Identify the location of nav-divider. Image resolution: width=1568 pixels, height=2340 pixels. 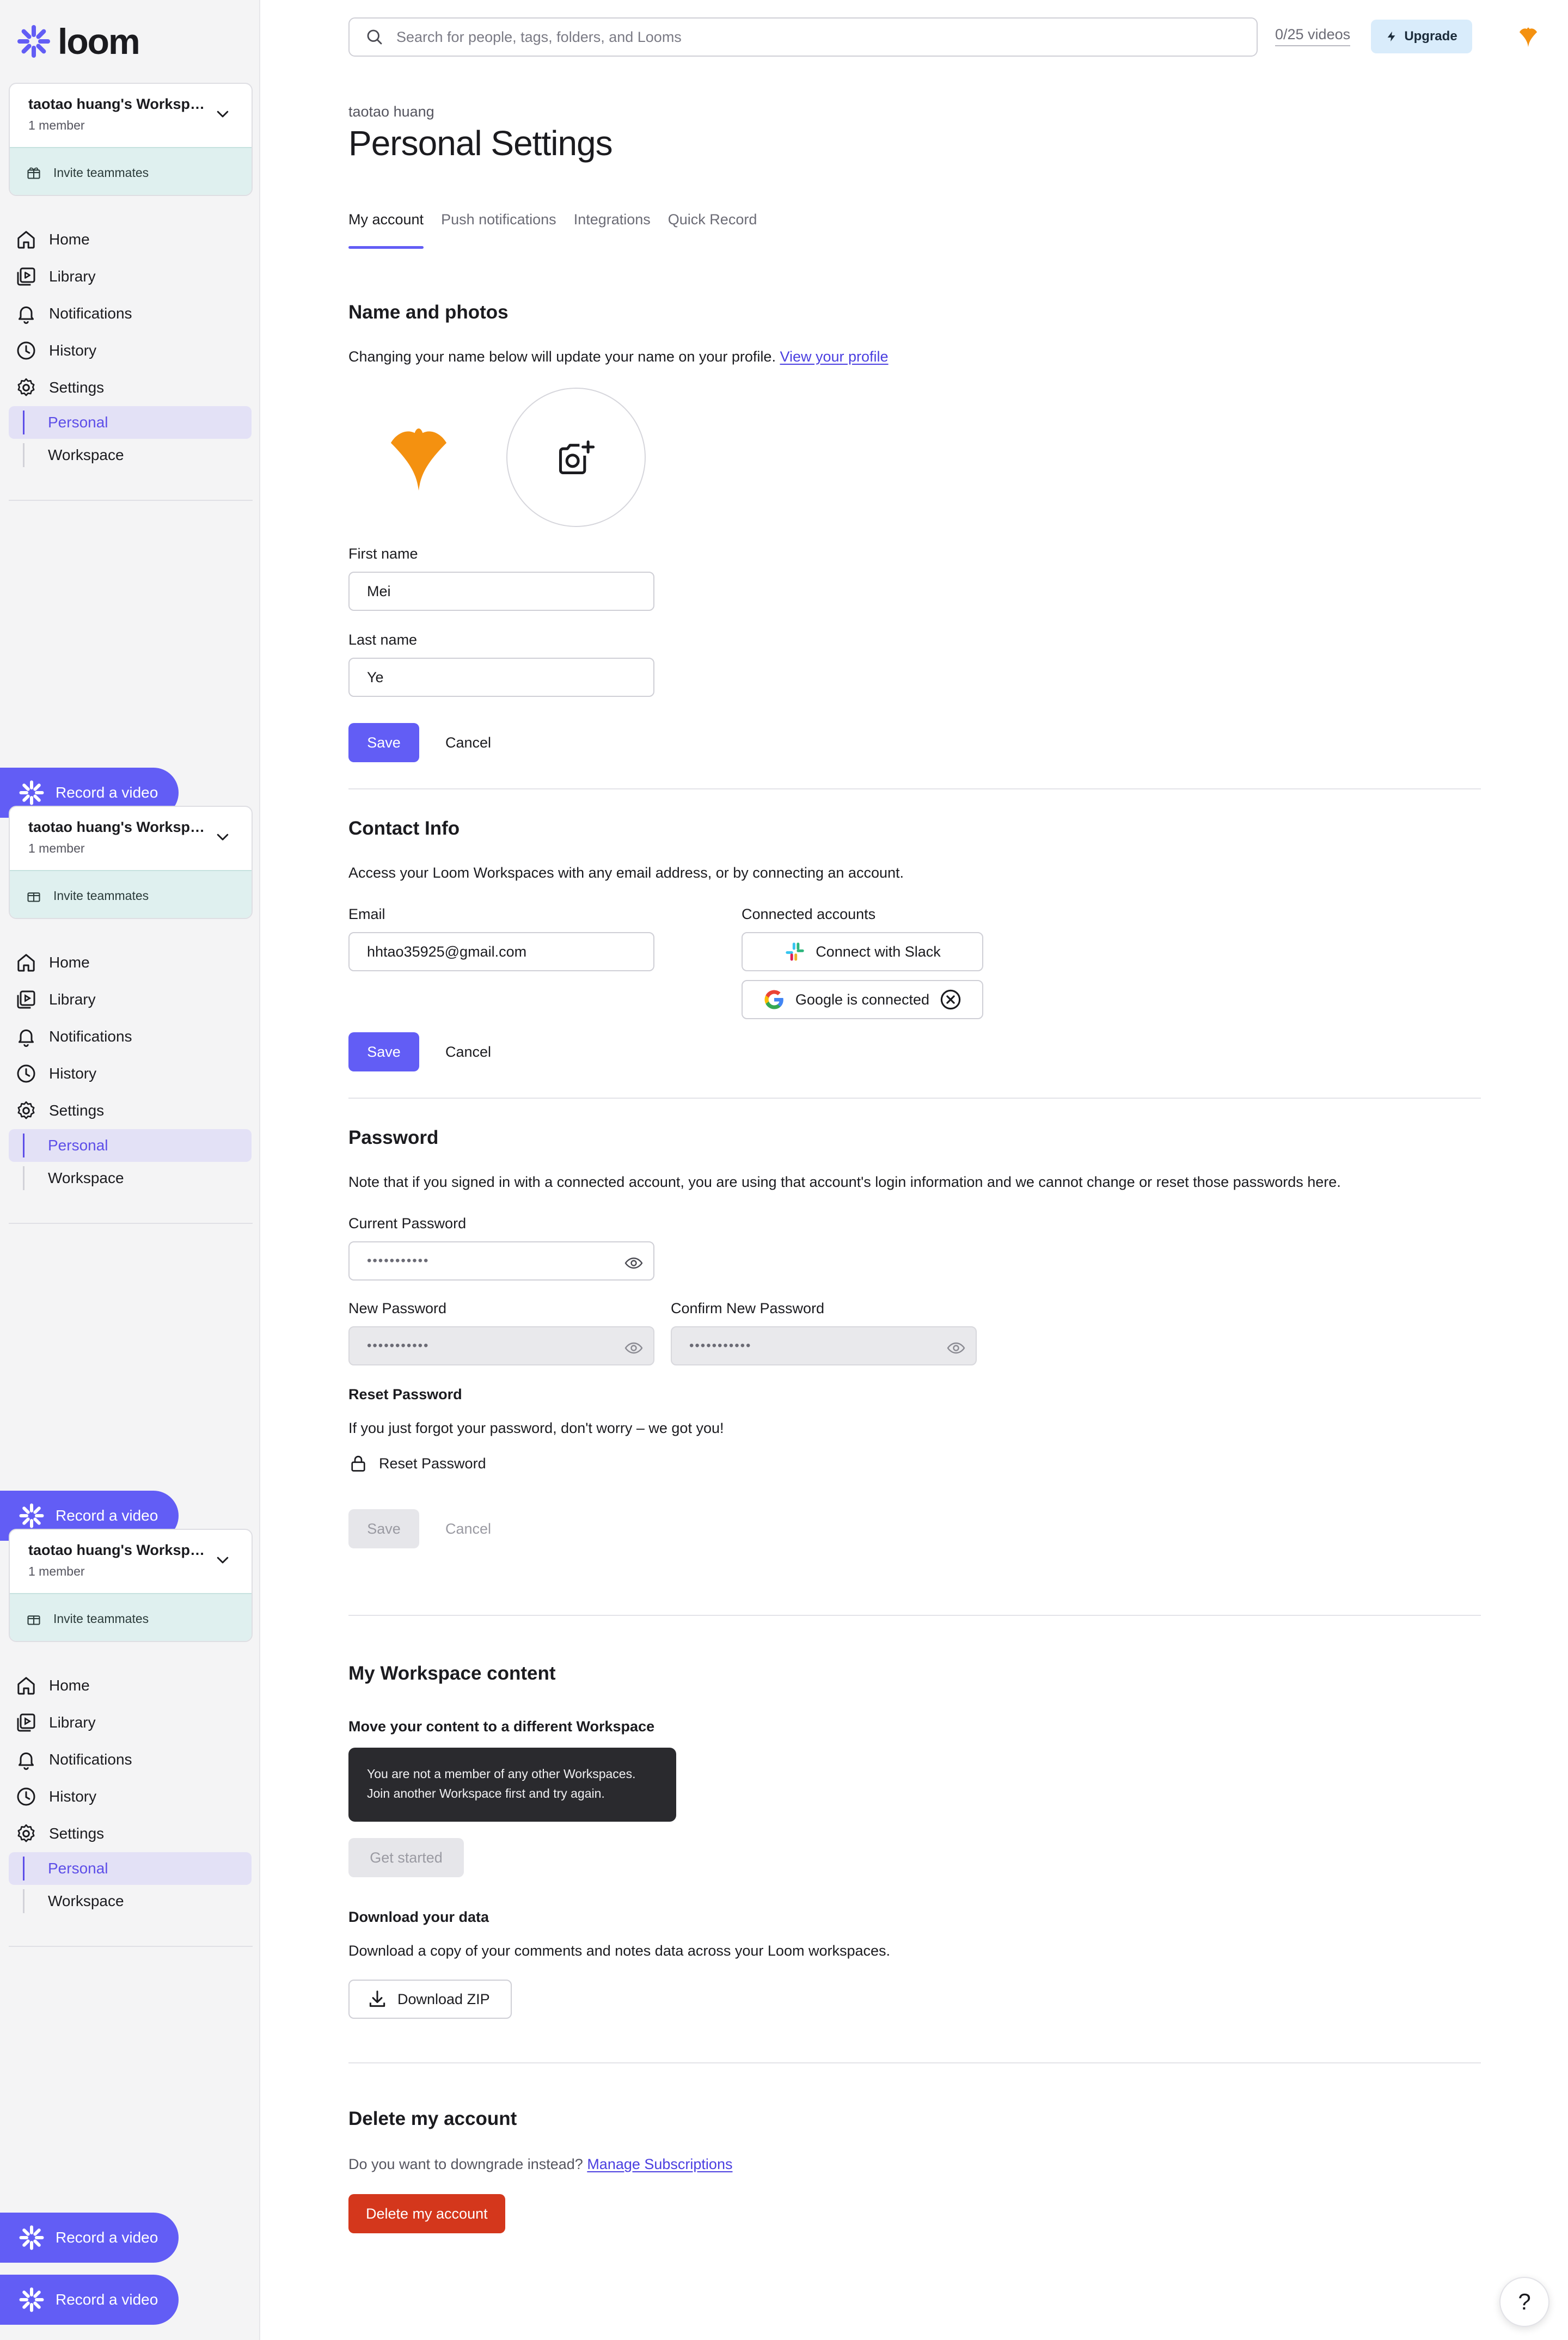
(131, 1946).